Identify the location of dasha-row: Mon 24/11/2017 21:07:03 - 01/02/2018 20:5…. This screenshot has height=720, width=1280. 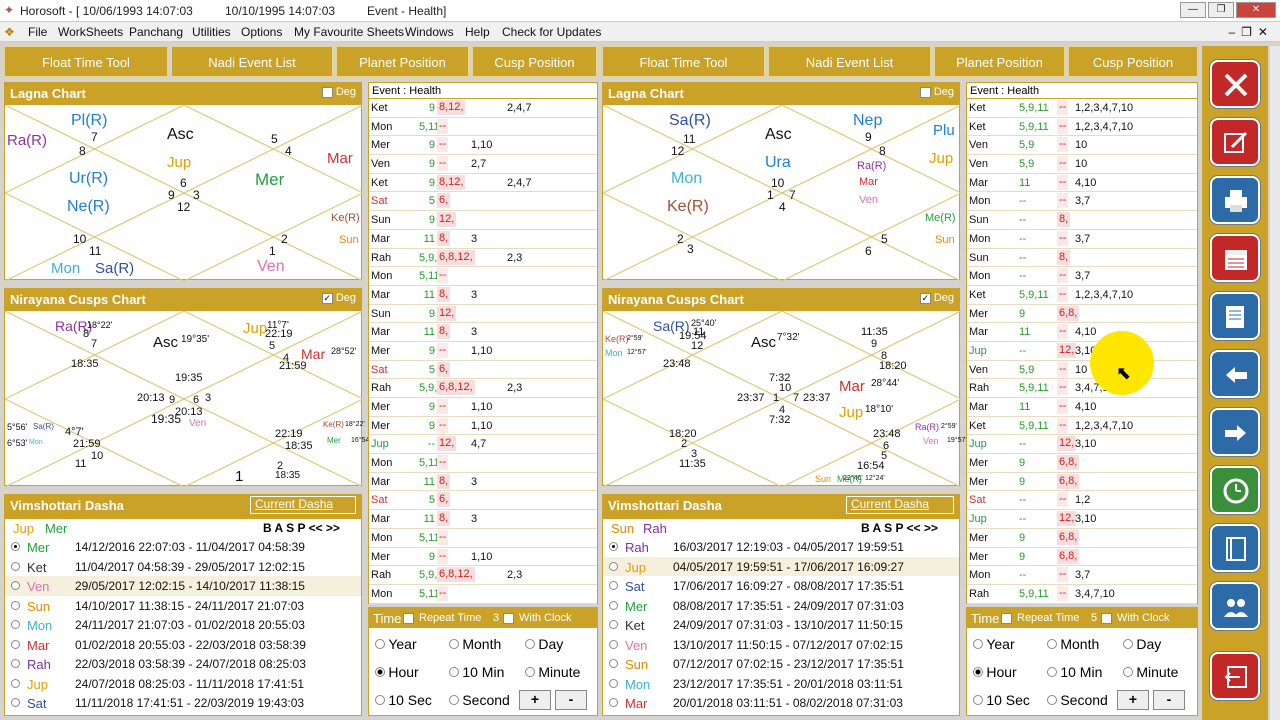
(183, 625).